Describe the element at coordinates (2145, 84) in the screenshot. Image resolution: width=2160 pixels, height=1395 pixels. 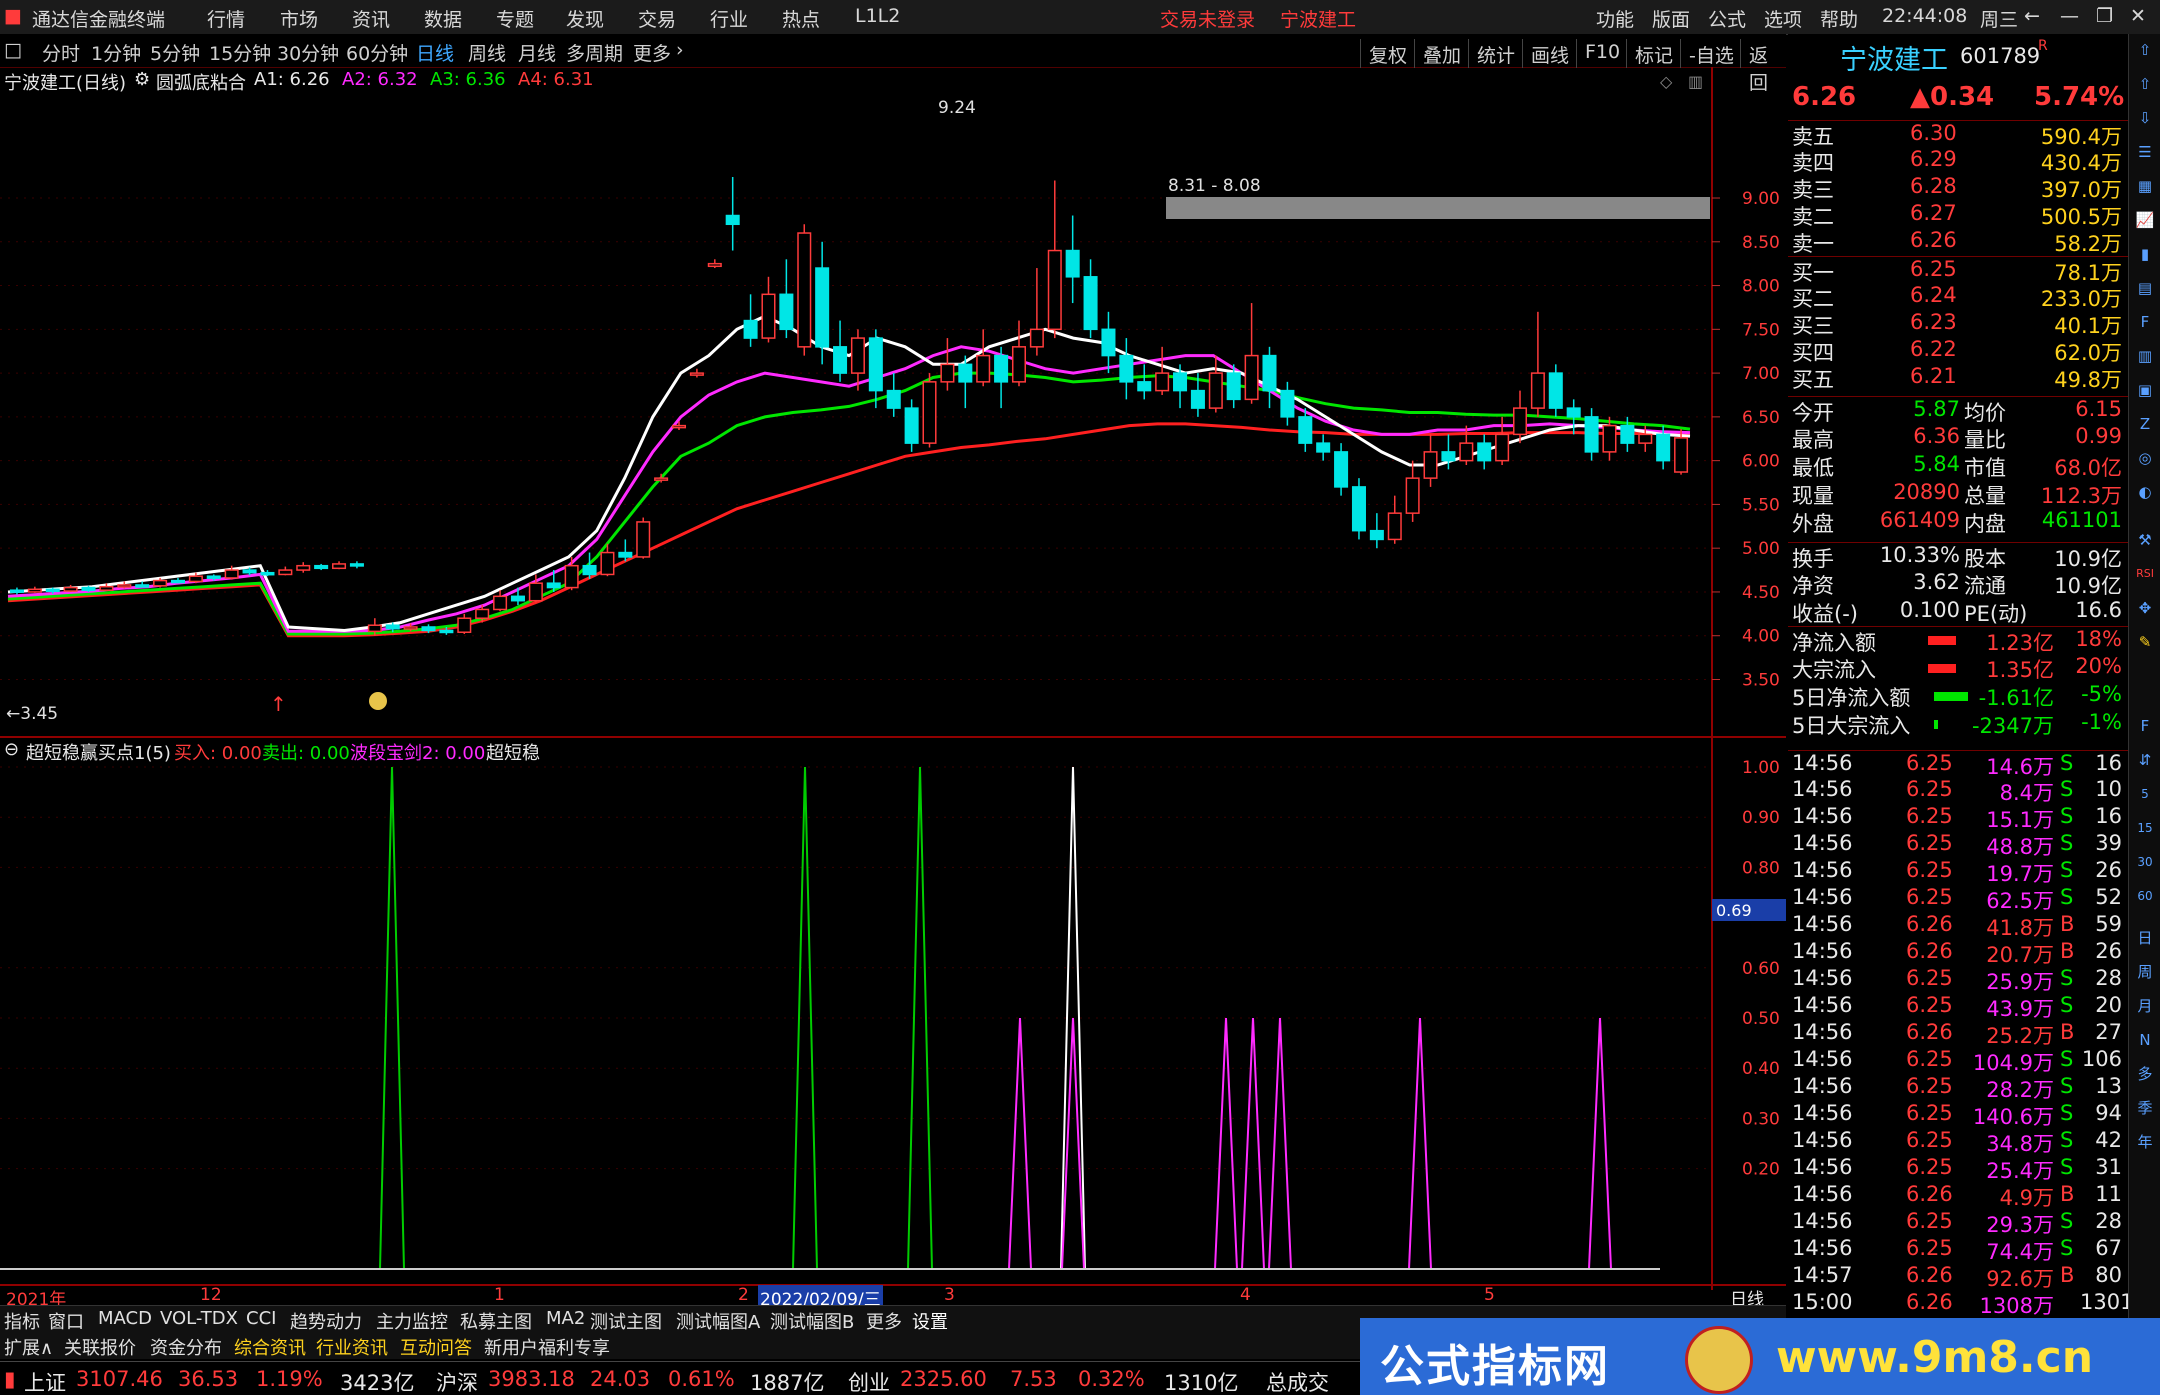
I see `arrow-up2-icon: ⇧` at that location.